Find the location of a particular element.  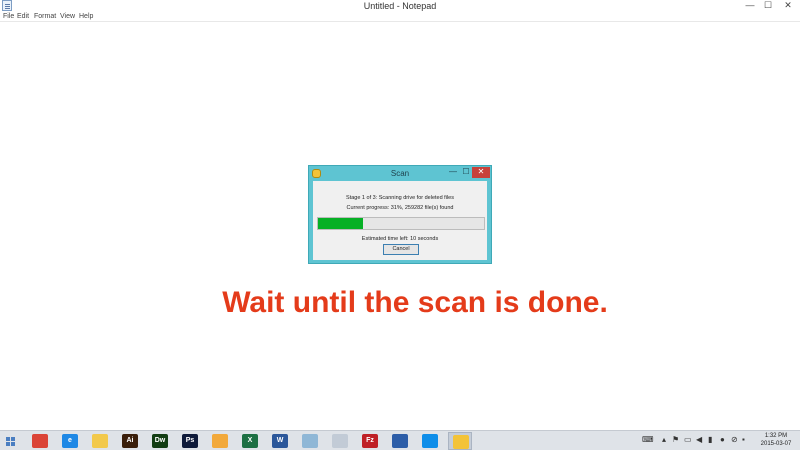

taskbar-word-button: W is located at coordinates (280, 441).